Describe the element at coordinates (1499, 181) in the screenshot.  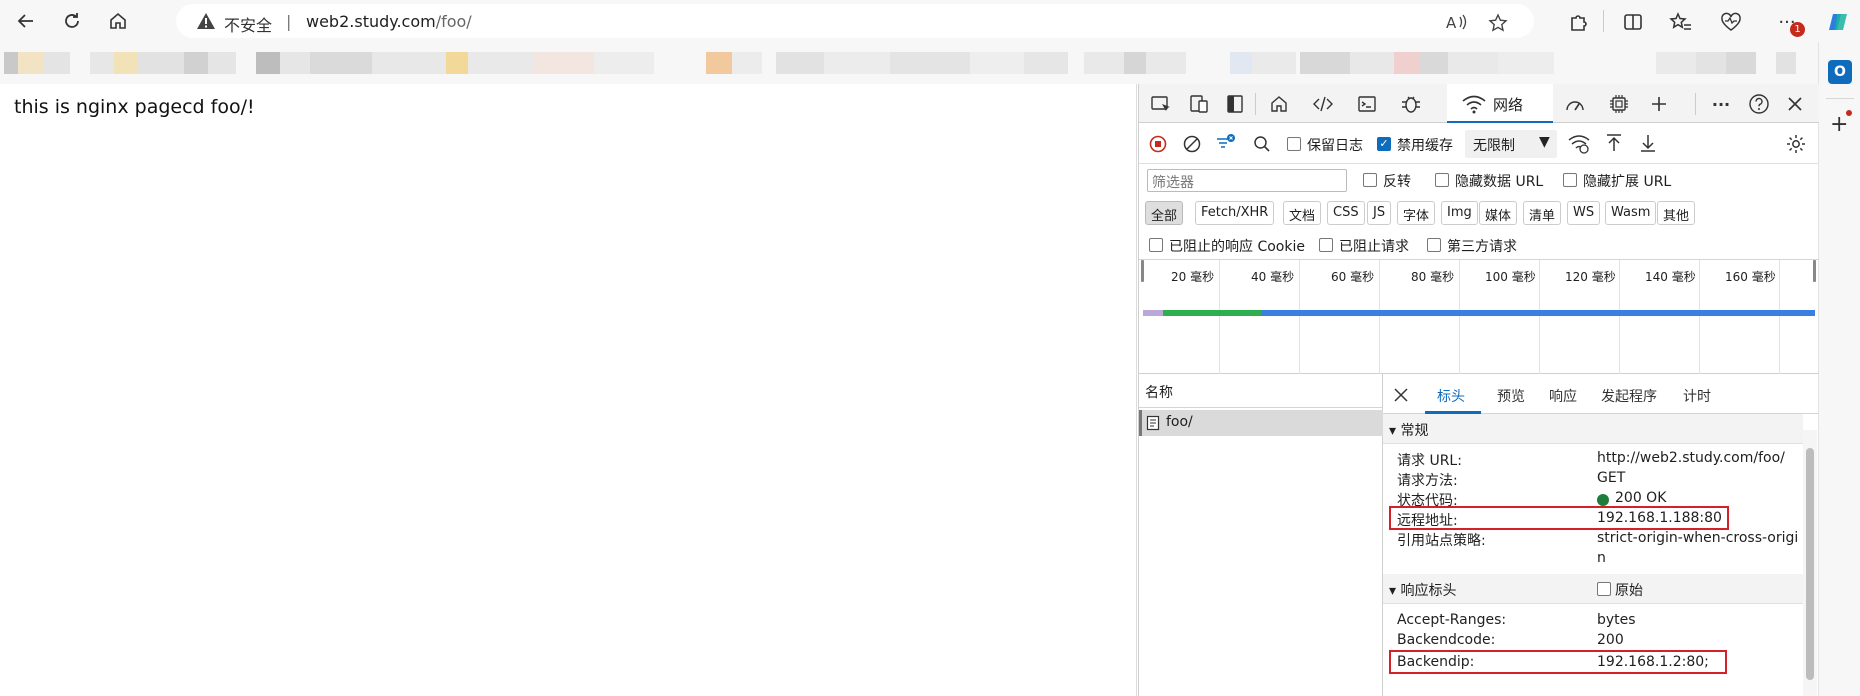
I see `hide-data-urls-label: 隐藏数据 URL` at that location.